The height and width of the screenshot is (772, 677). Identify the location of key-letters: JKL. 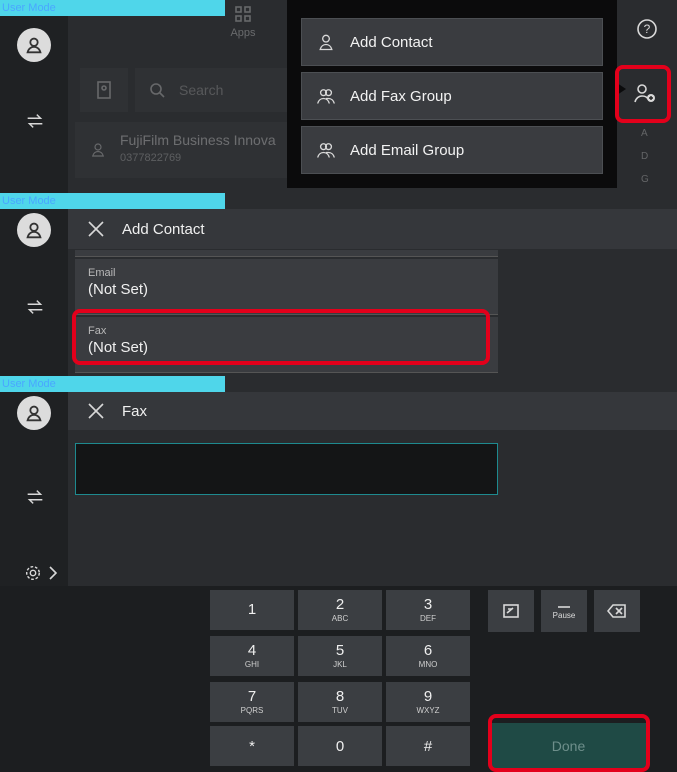
(340, 664).